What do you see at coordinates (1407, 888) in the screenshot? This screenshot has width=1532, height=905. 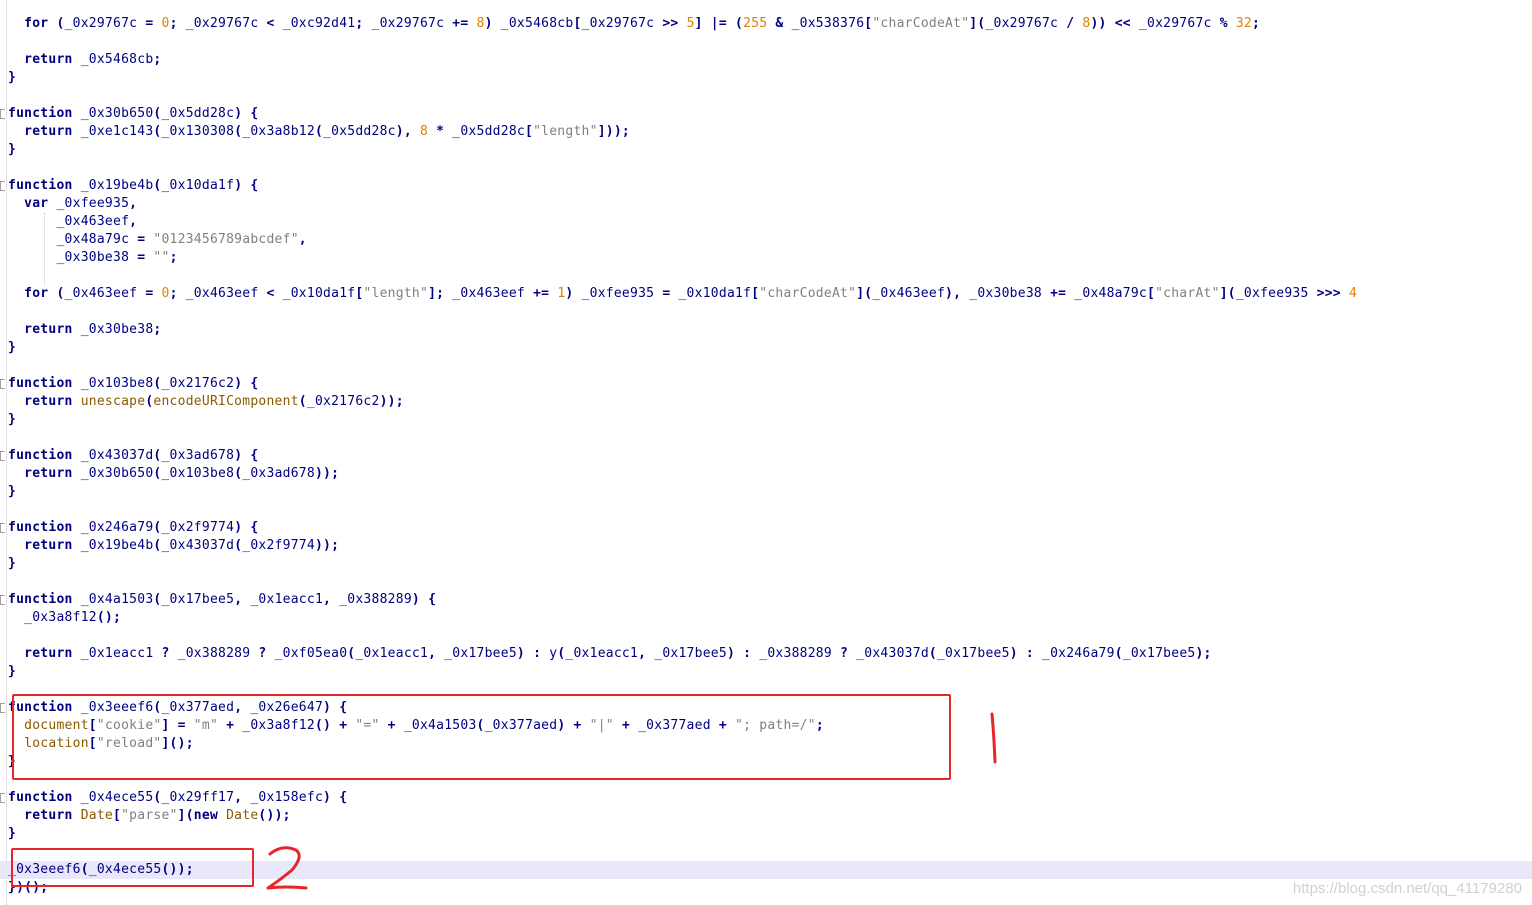 I see `watermark: https://blog.csdn.net/qq_41179280` at bounding box center [1407, 888].